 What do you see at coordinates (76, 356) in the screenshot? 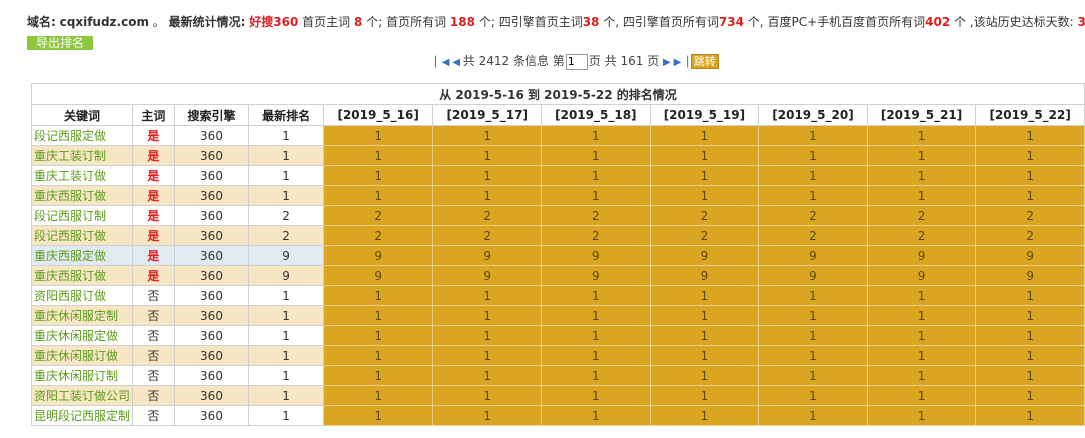
I see `keyword-link: 重庆休闲服订做` at bounding box center [76, 356].